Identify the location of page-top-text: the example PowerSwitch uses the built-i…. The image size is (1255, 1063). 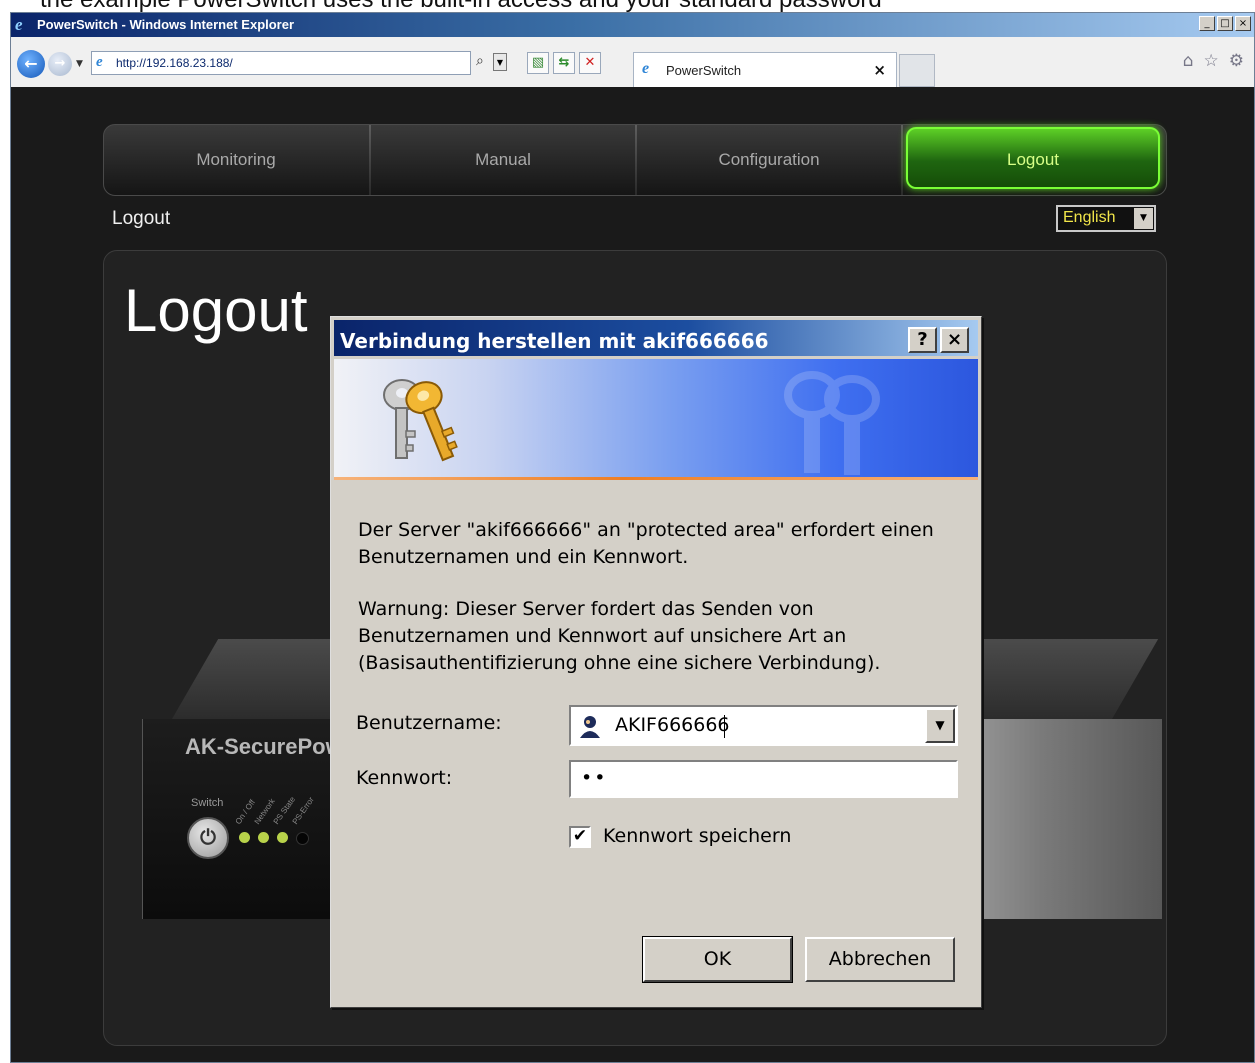
(461, 6).